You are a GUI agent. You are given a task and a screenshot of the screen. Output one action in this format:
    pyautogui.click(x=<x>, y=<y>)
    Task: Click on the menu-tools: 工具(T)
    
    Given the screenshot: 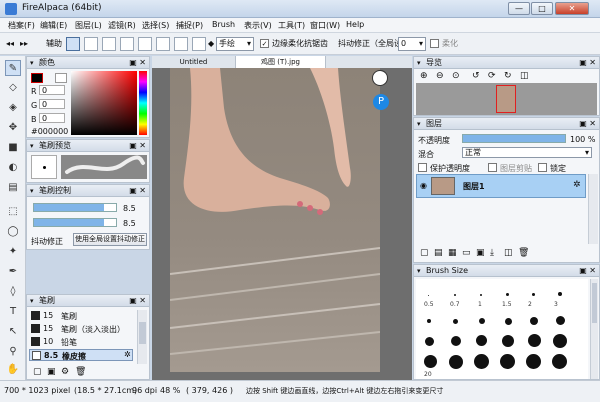 What is the action you would take?
    pyautogui.click(x=291, y=25)
    